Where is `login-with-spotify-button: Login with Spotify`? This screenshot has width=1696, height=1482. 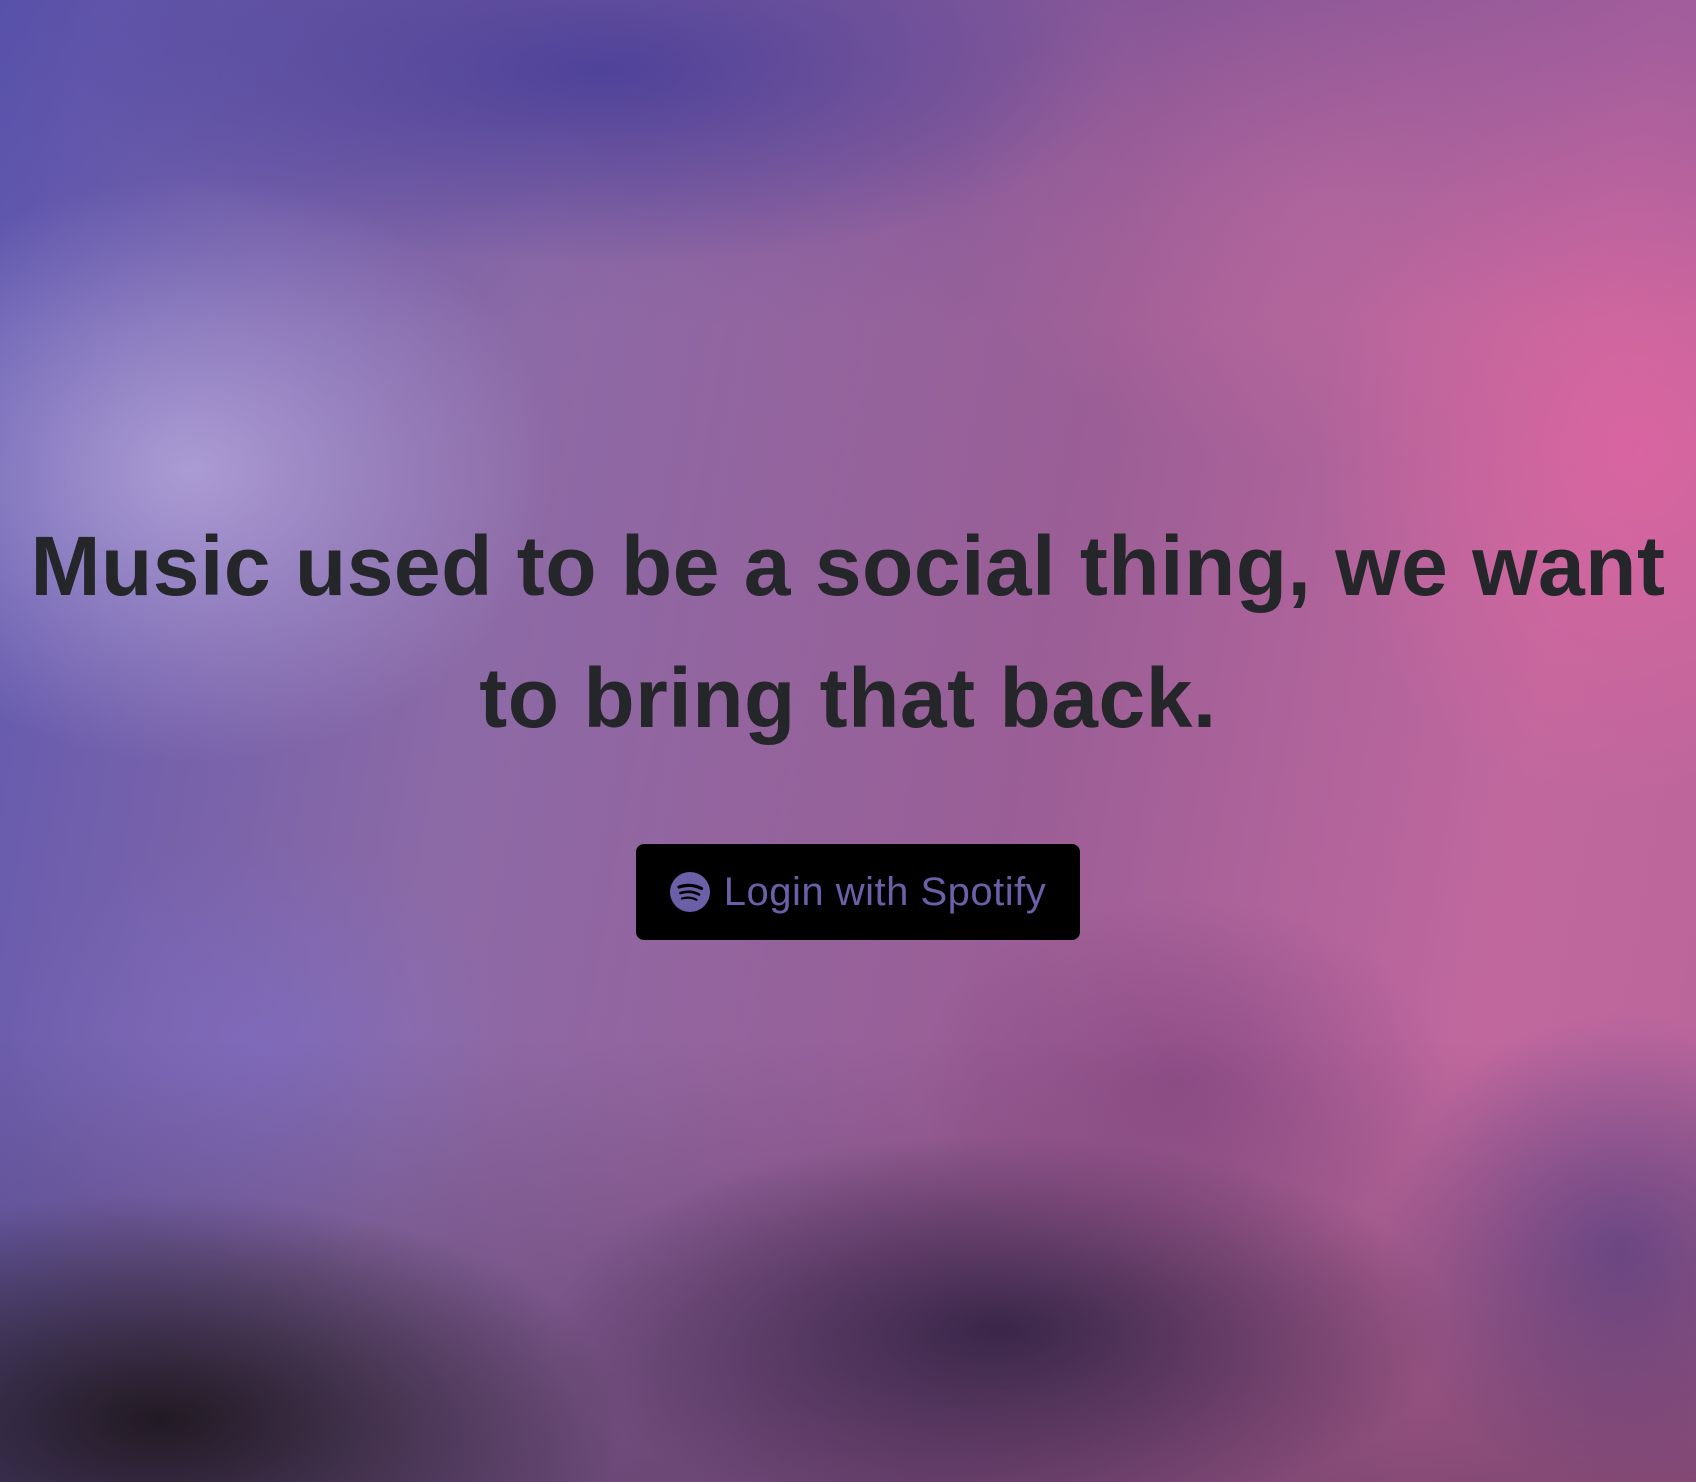 login-with-spotify-button: Login with Spotify is located at coordinates (858, 892).